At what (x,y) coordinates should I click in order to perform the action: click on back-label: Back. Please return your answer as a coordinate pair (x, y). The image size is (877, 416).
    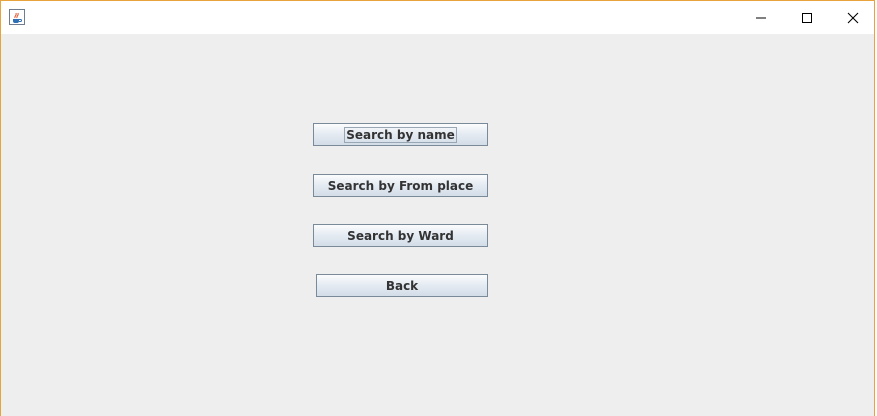
    Looking at the image, I should click on (402, 285).